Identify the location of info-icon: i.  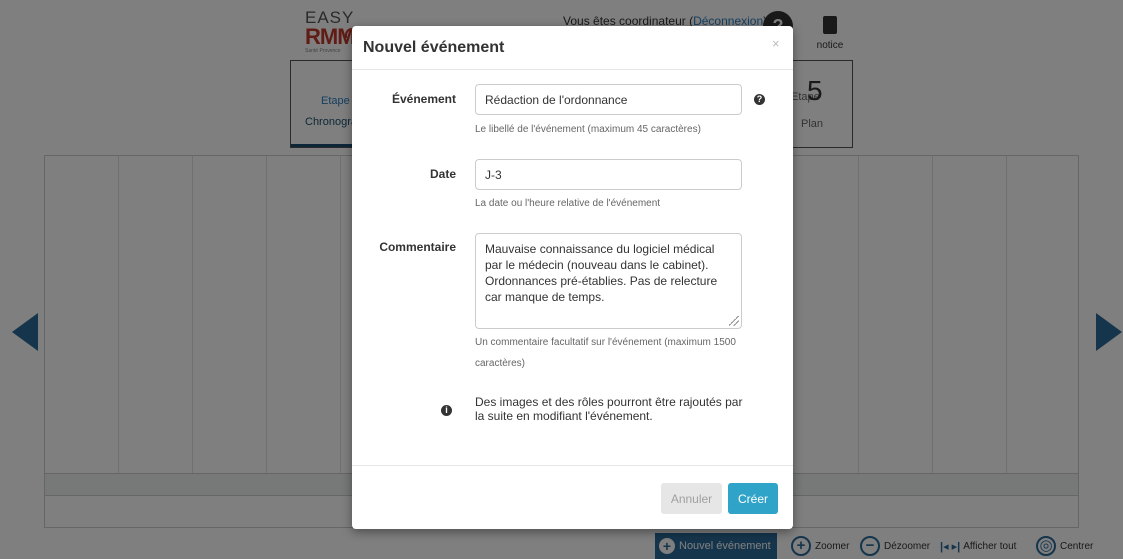
(446, 410).